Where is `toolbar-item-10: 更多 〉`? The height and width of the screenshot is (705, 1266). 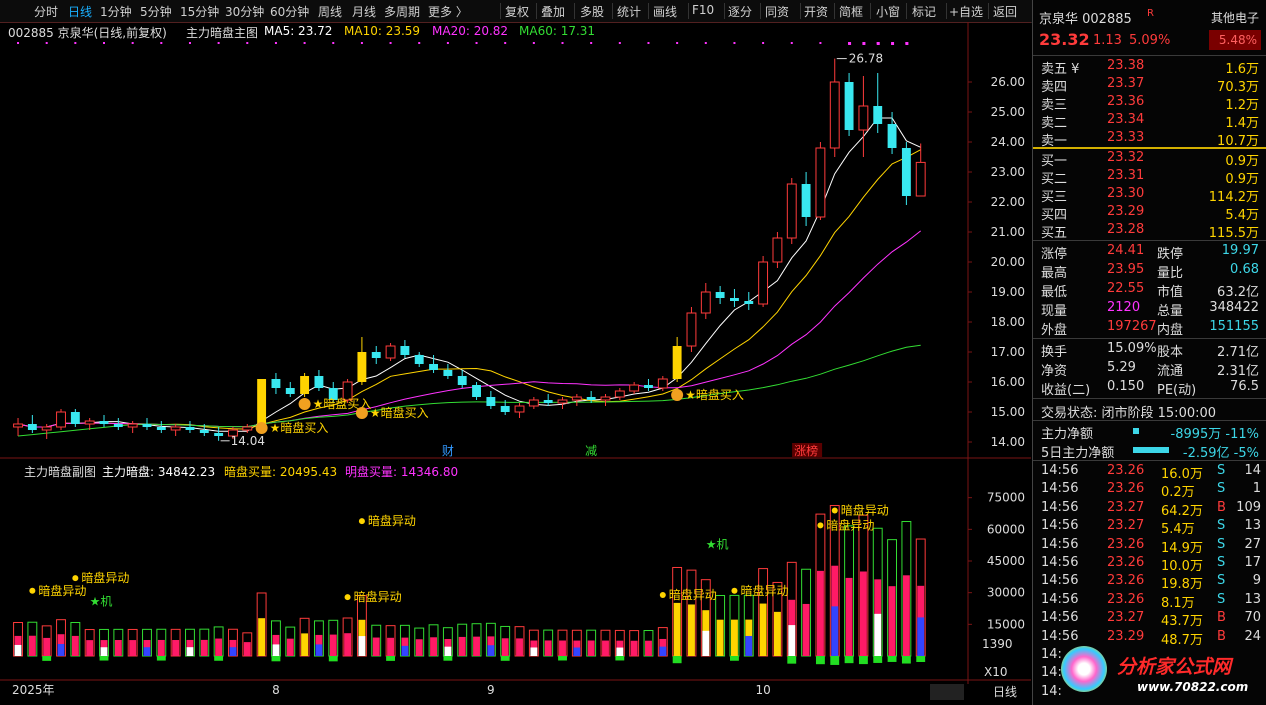 toolbar-item-10: 更多 〉 is located at coordinates (448, 11).